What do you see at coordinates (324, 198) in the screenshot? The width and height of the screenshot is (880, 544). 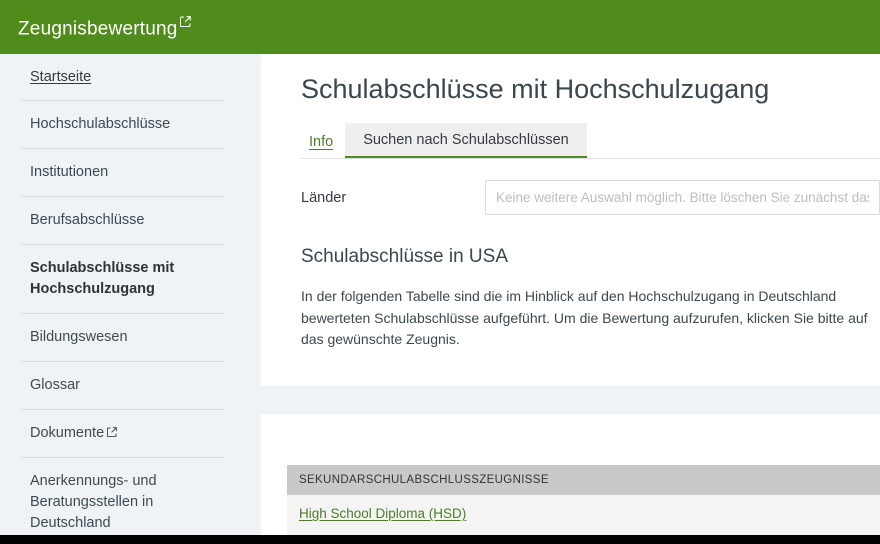 I see `laender-label: Länder` at bounding box center [324, 198].